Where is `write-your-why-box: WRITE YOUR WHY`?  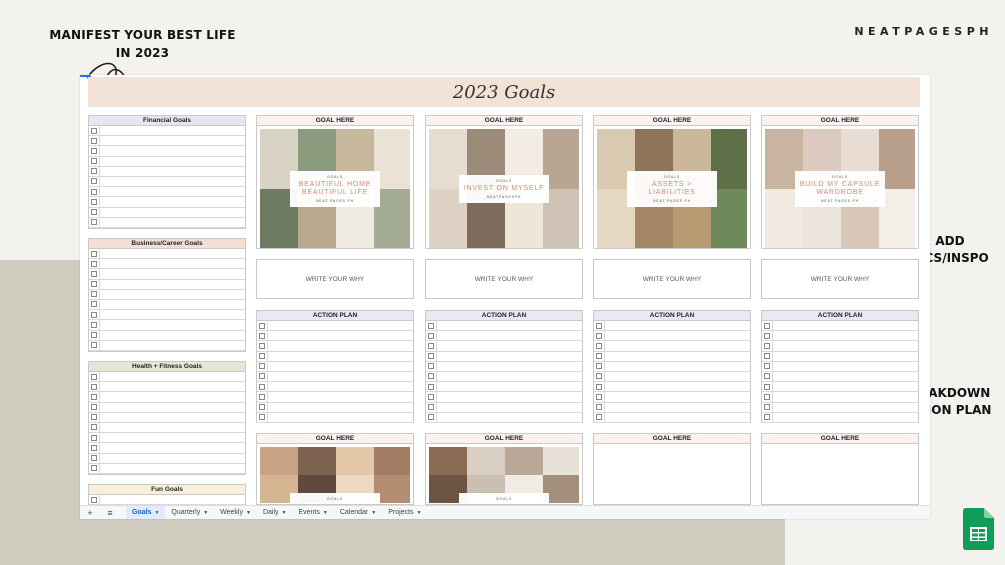
write-your-why-box: WRITE YOUR WHY is located at coordinates (335, 279).